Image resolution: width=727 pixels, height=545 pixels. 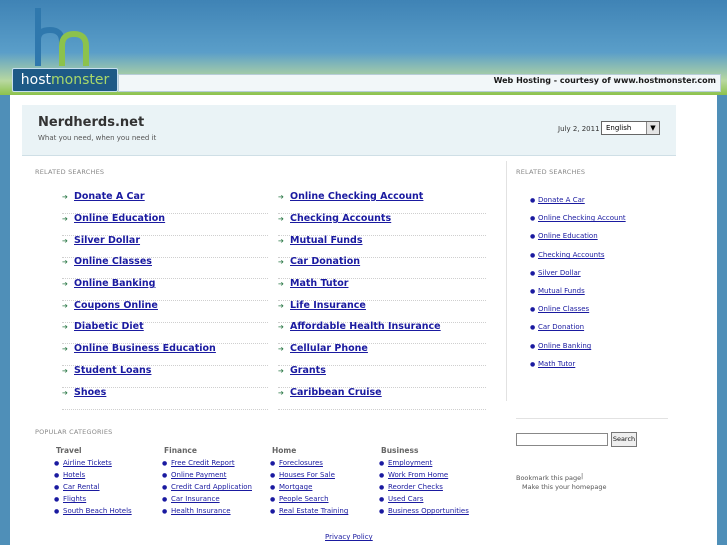 I want to click on category-link: ● Flights, so click(x=70, y=499).